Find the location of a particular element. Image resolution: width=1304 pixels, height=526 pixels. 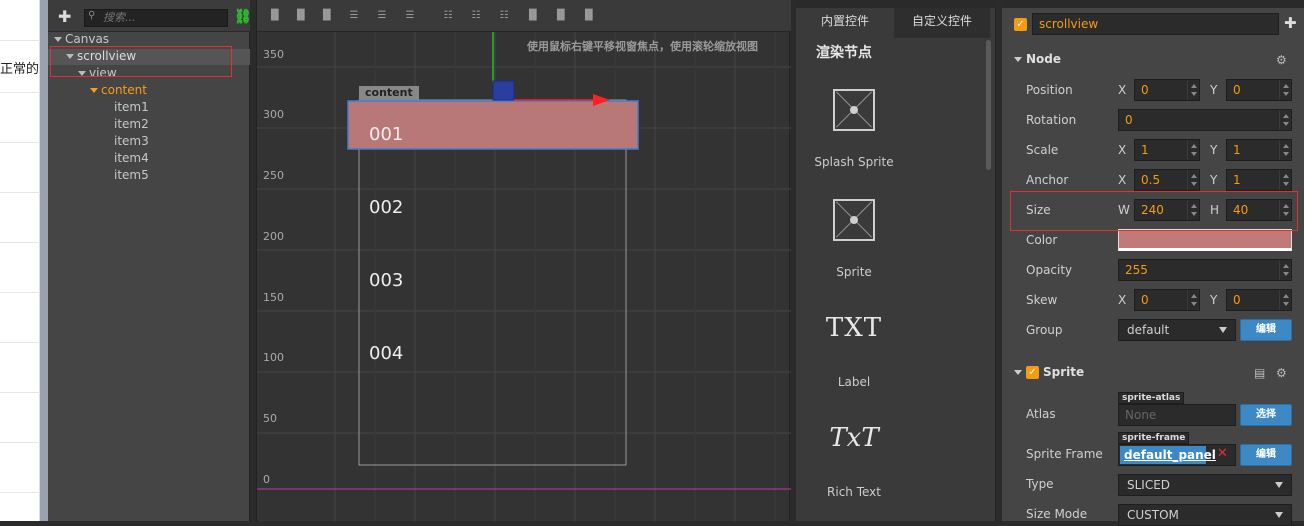

node-section-header: Node is located at coordinates (1037, 59).